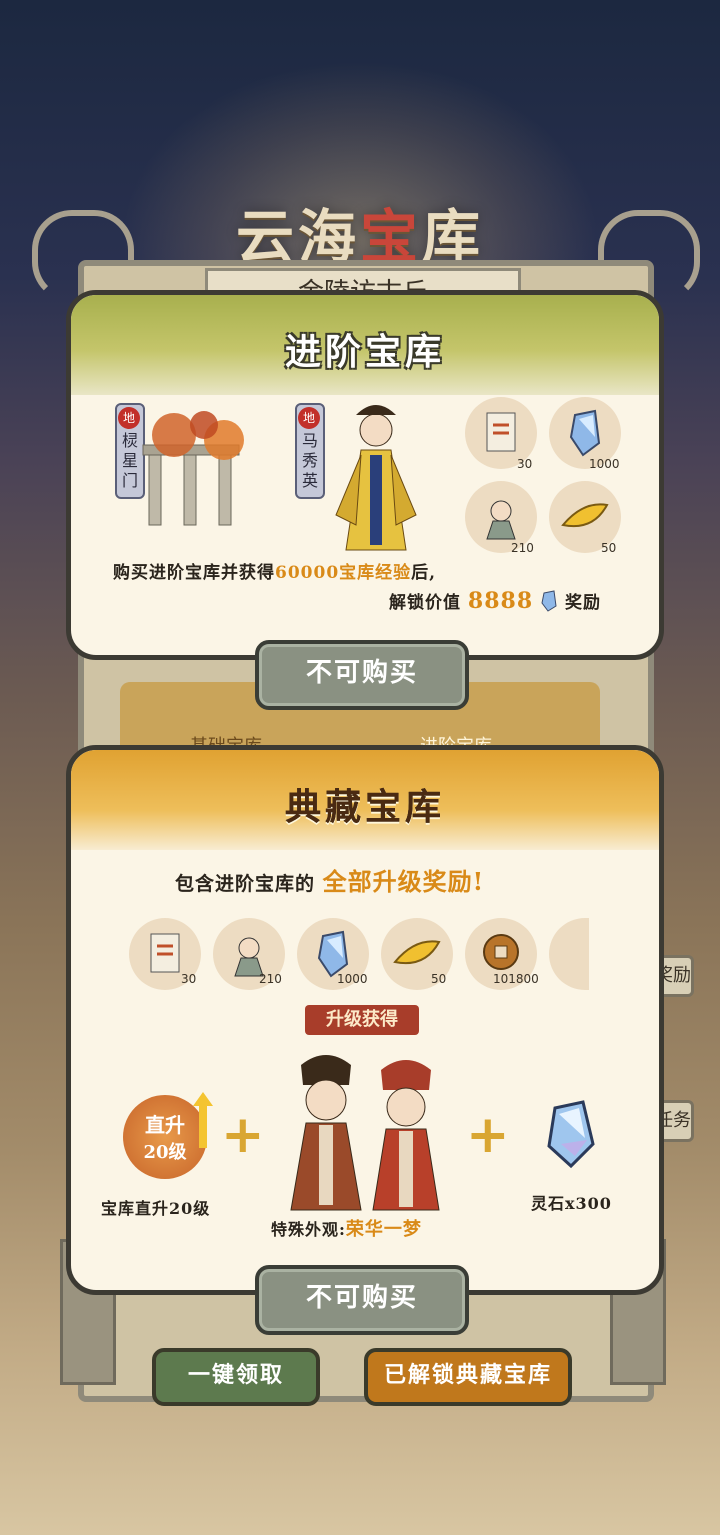 The height and width of the screenshot is (1535, 720). I want to click on unlock-value-line: 解锁价值 8888 奖励, so click(495, 601).